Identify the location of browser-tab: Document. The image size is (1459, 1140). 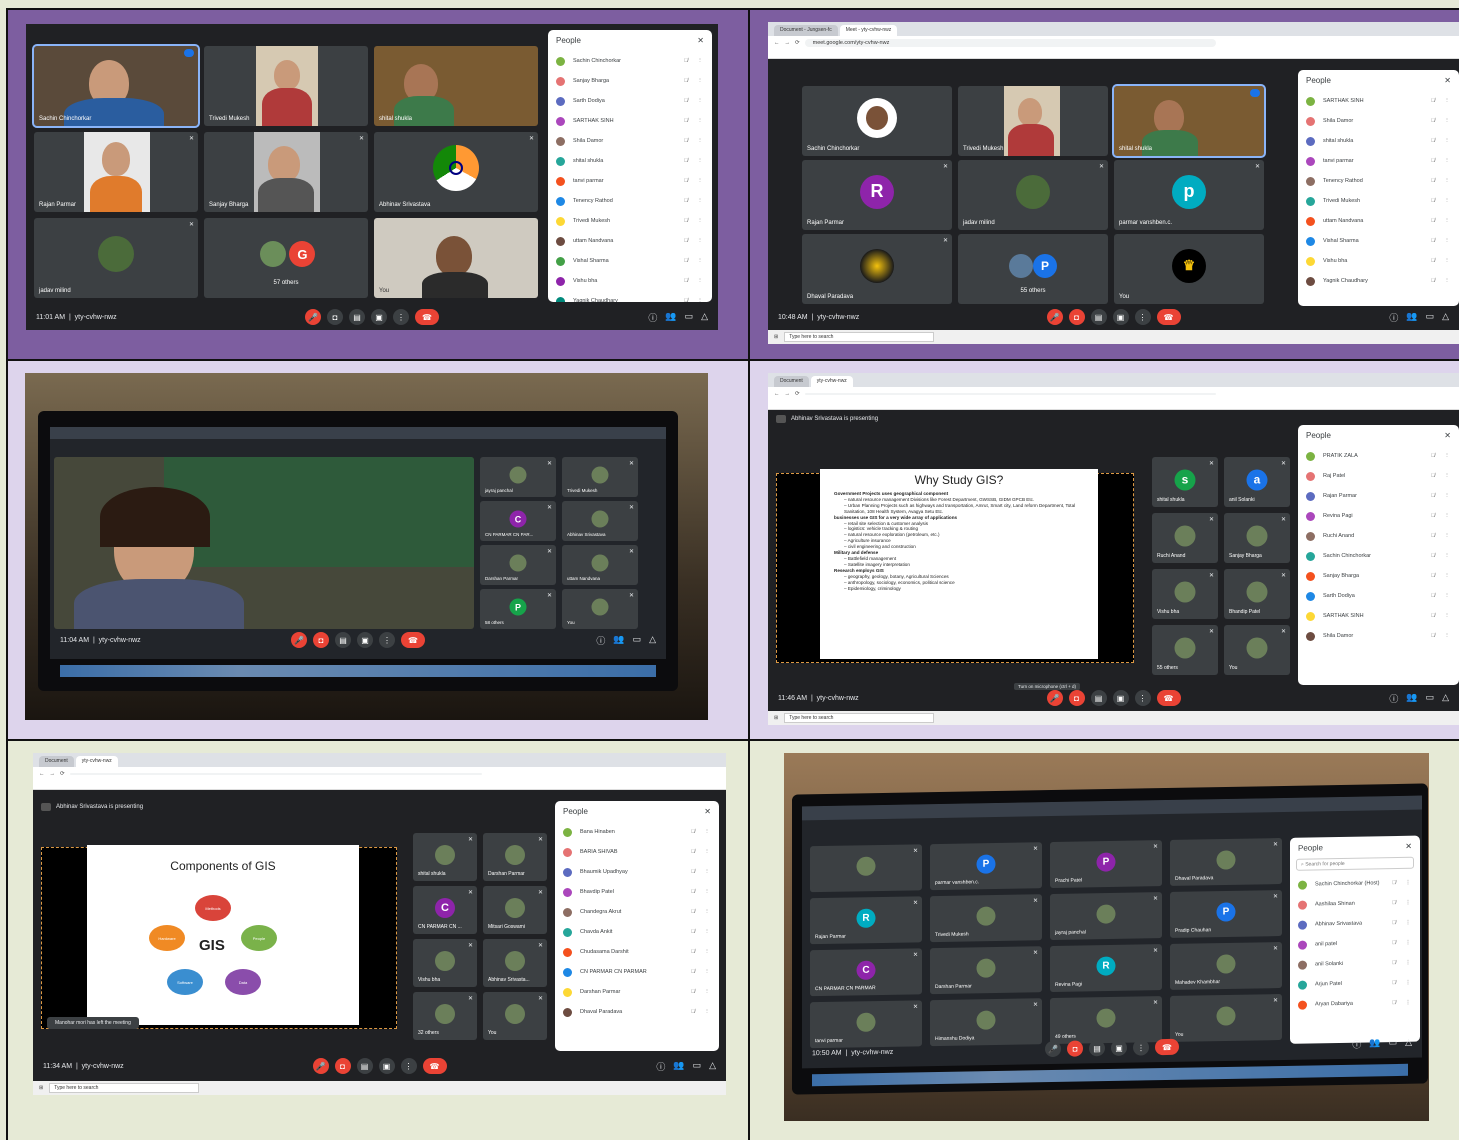
(56, 761).